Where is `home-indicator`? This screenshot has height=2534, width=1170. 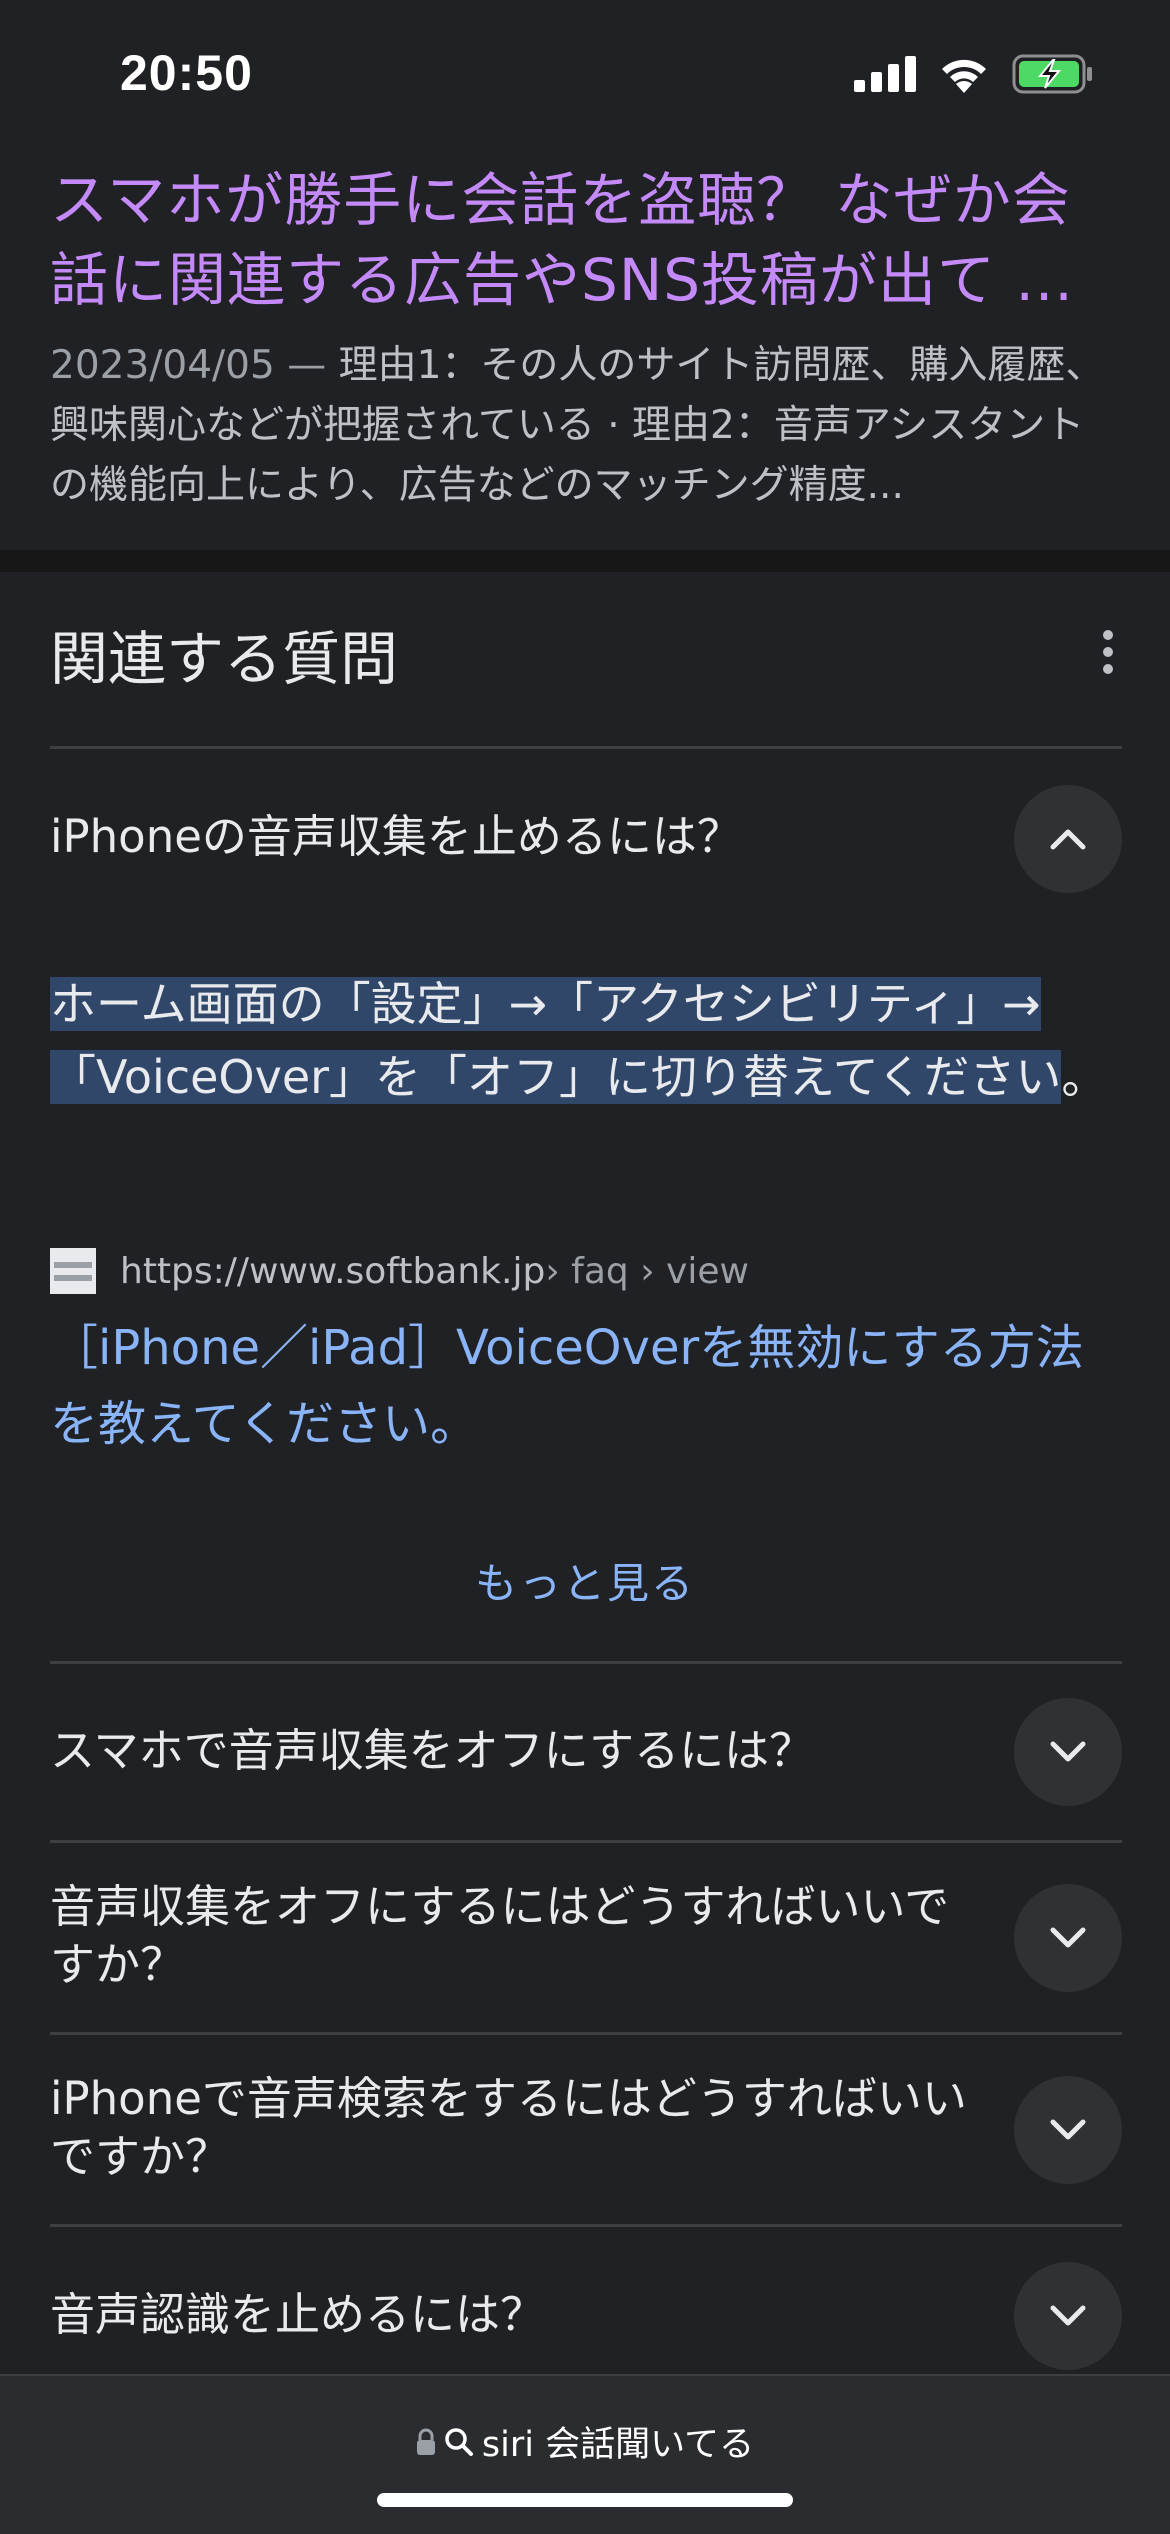
home-indicator is located at coordinates (585, 2500).